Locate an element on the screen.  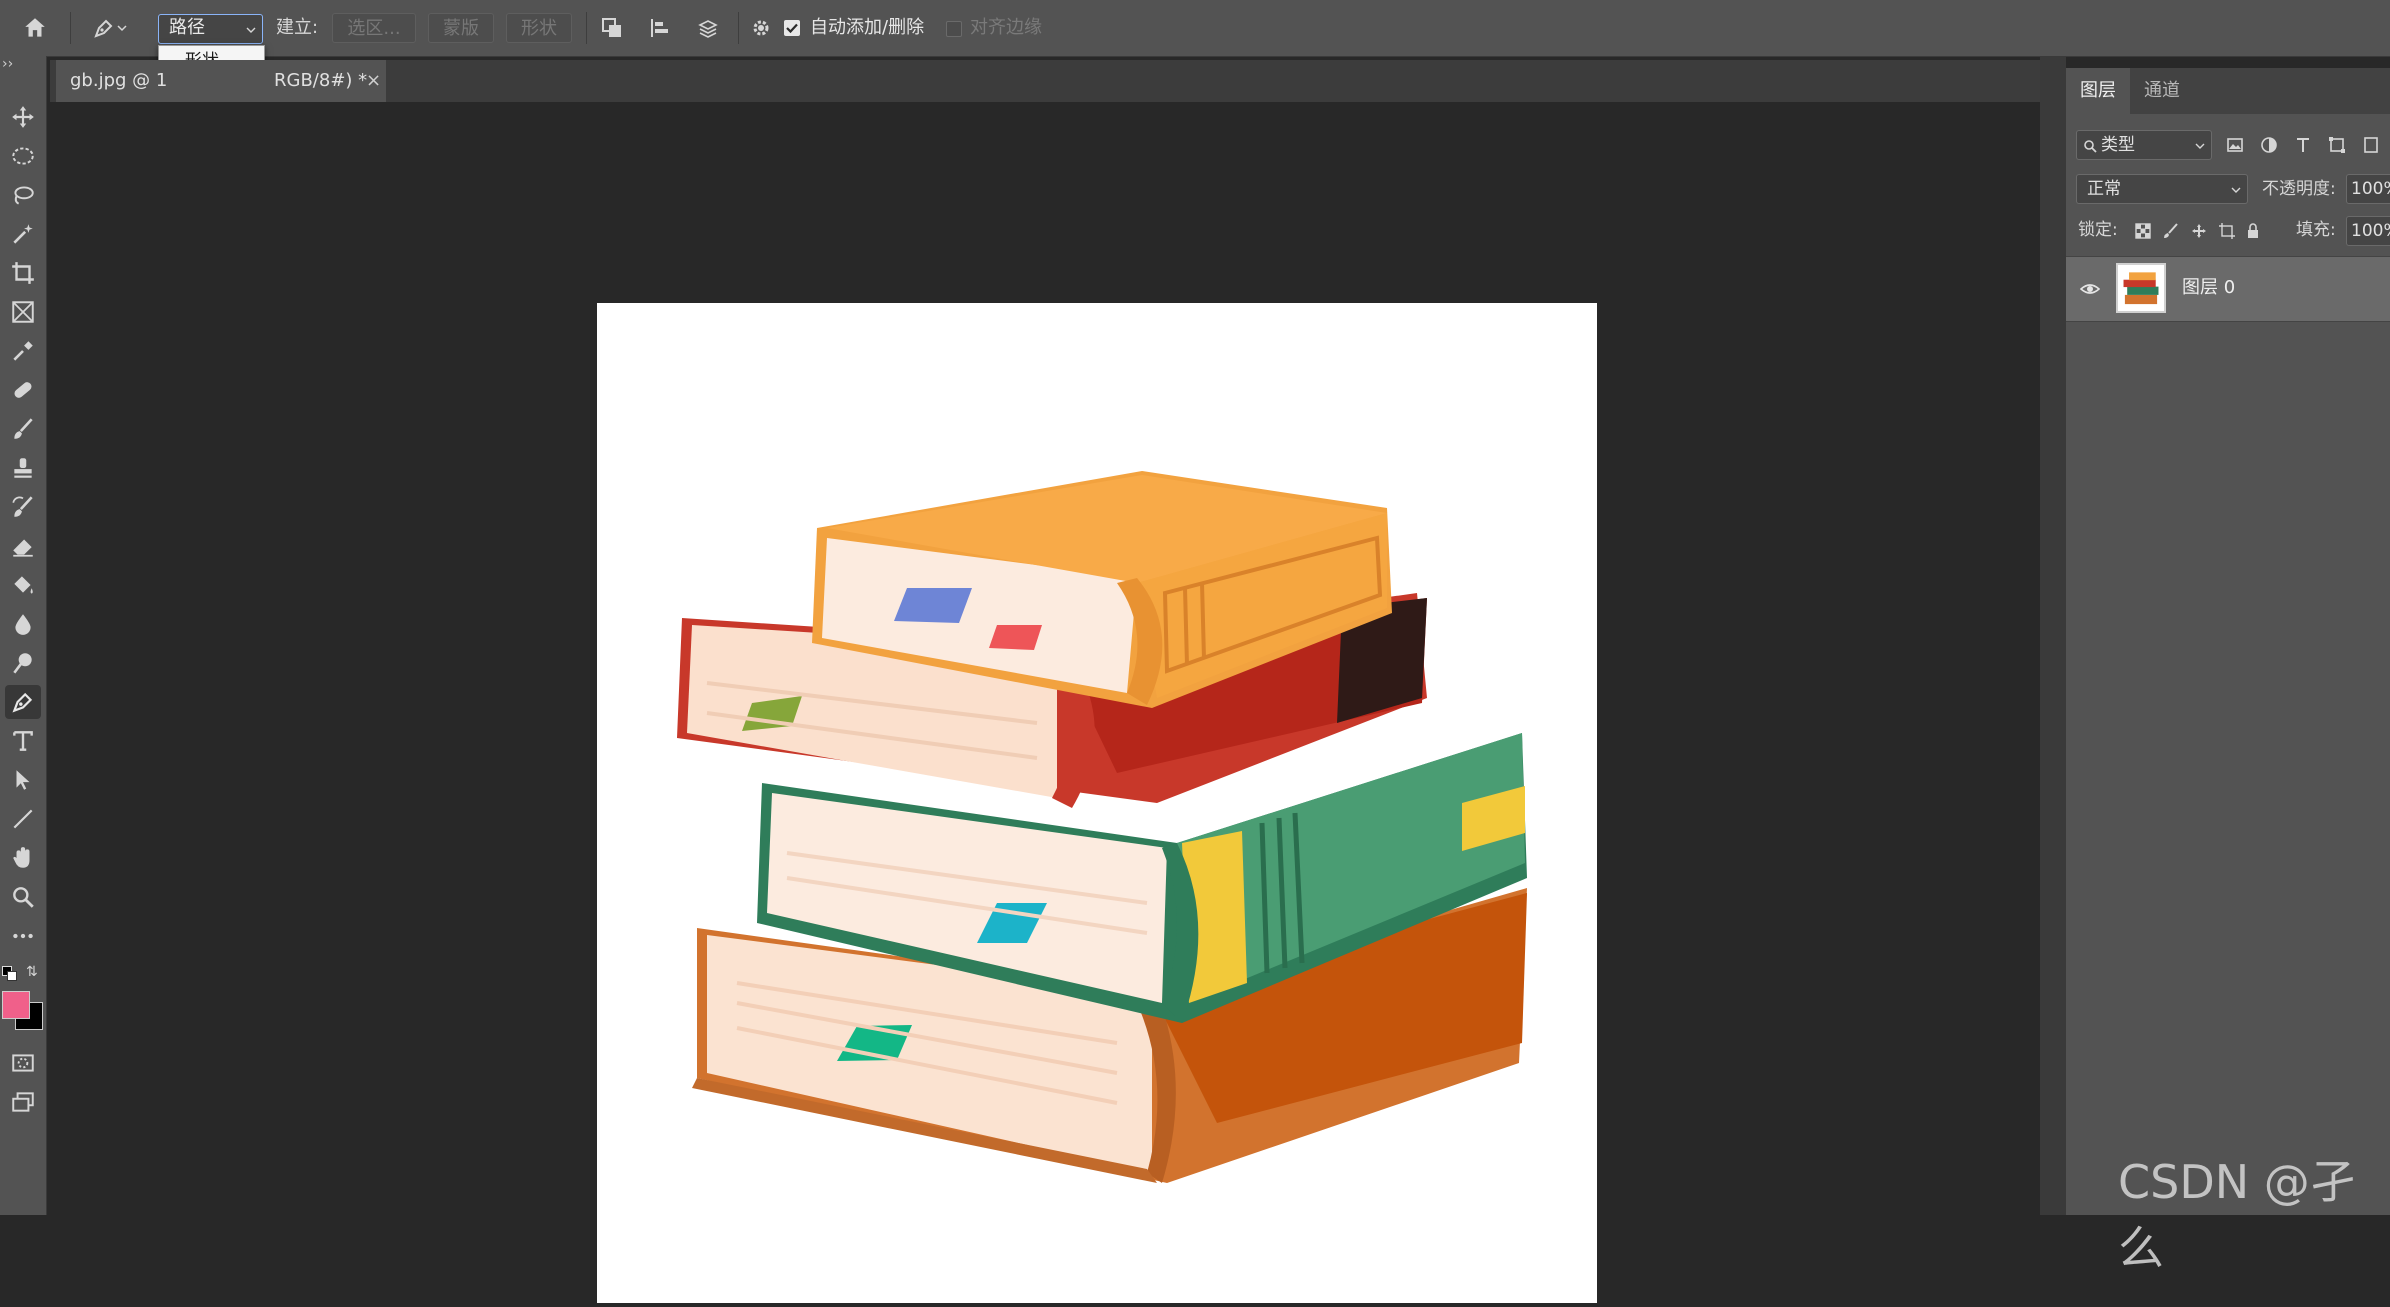
blur-tool is located at coordinates (23, 624).